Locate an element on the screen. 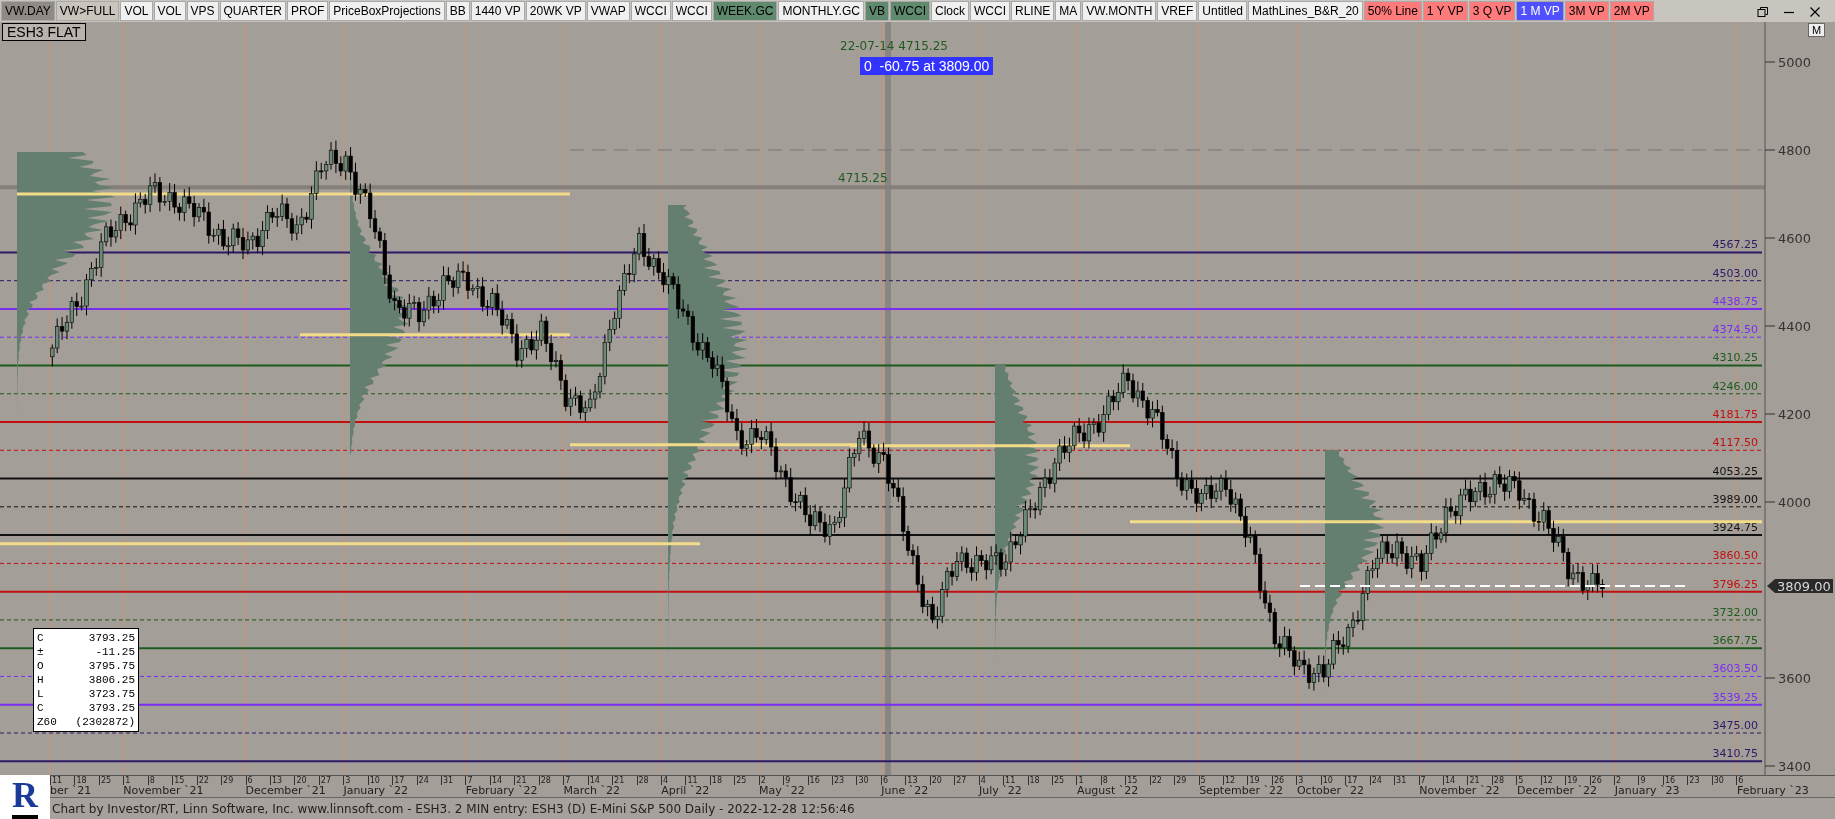  toolbar-button: QUARTER is located at coordinates (252, 11).